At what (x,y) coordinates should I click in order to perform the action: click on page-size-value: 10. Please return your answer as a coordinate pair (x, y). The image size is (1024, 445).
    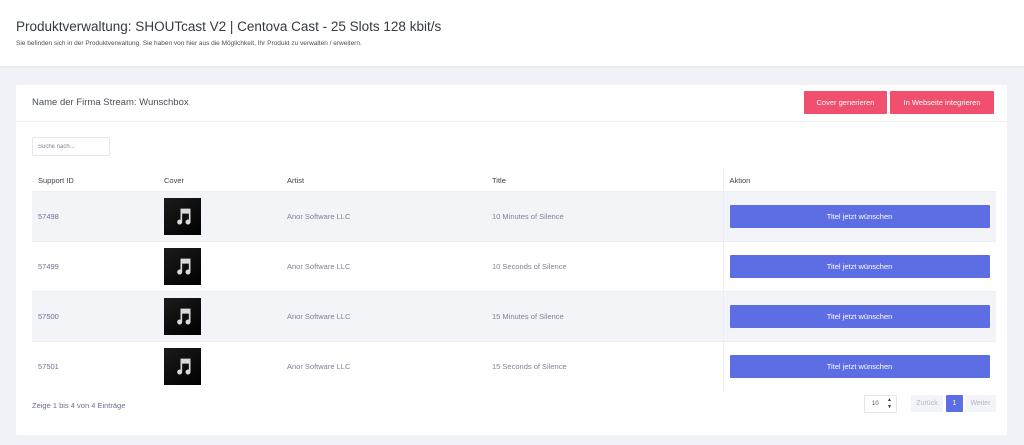
    Looking at the image, I should click on (875, 404).